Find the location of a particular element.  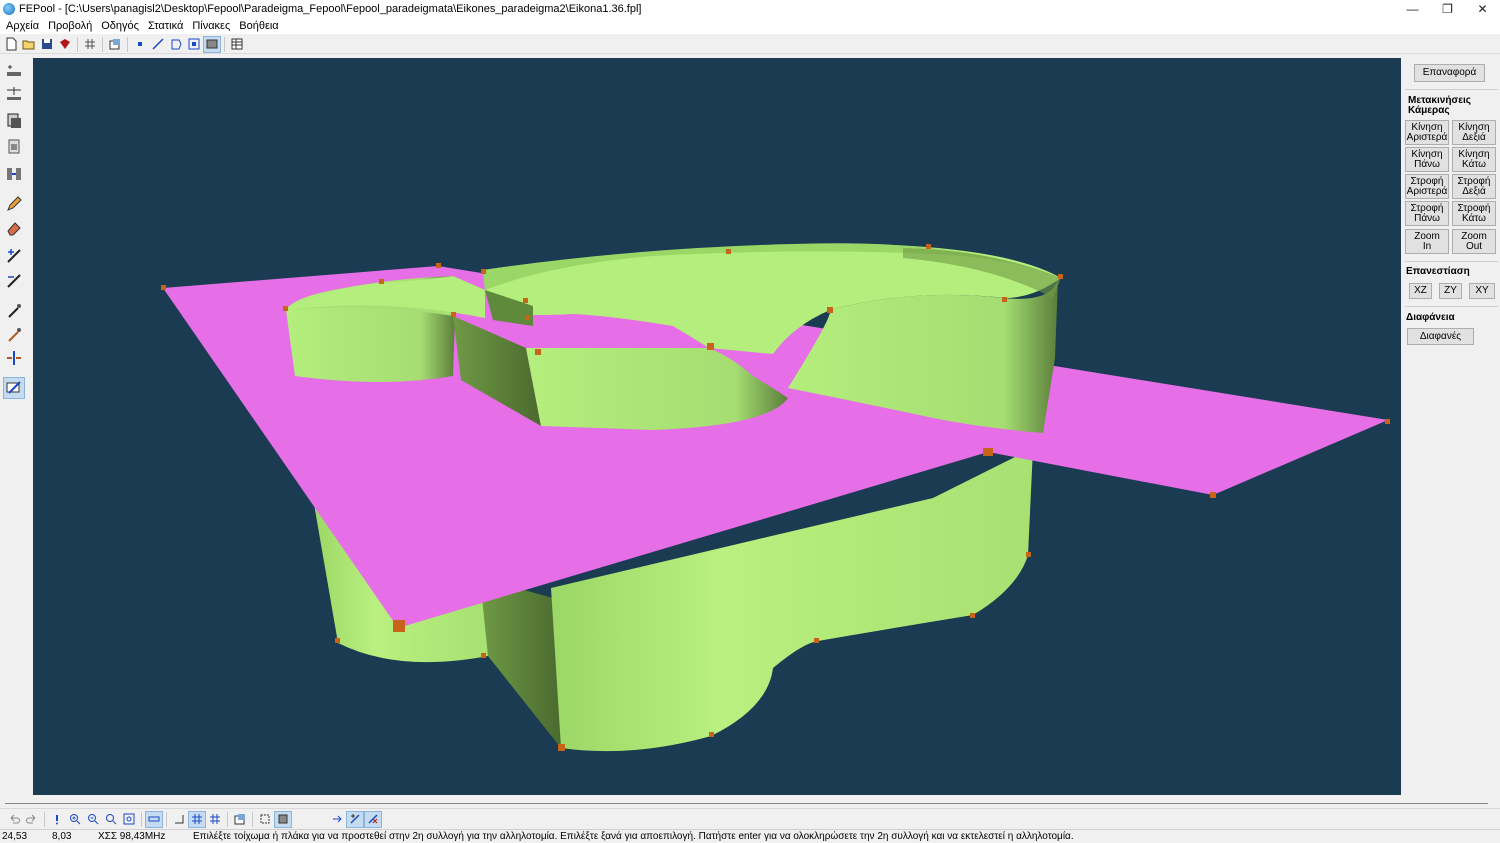

camera-rotate-down-button: Στροφή Κάτω is located at coordinates (1474, 213).